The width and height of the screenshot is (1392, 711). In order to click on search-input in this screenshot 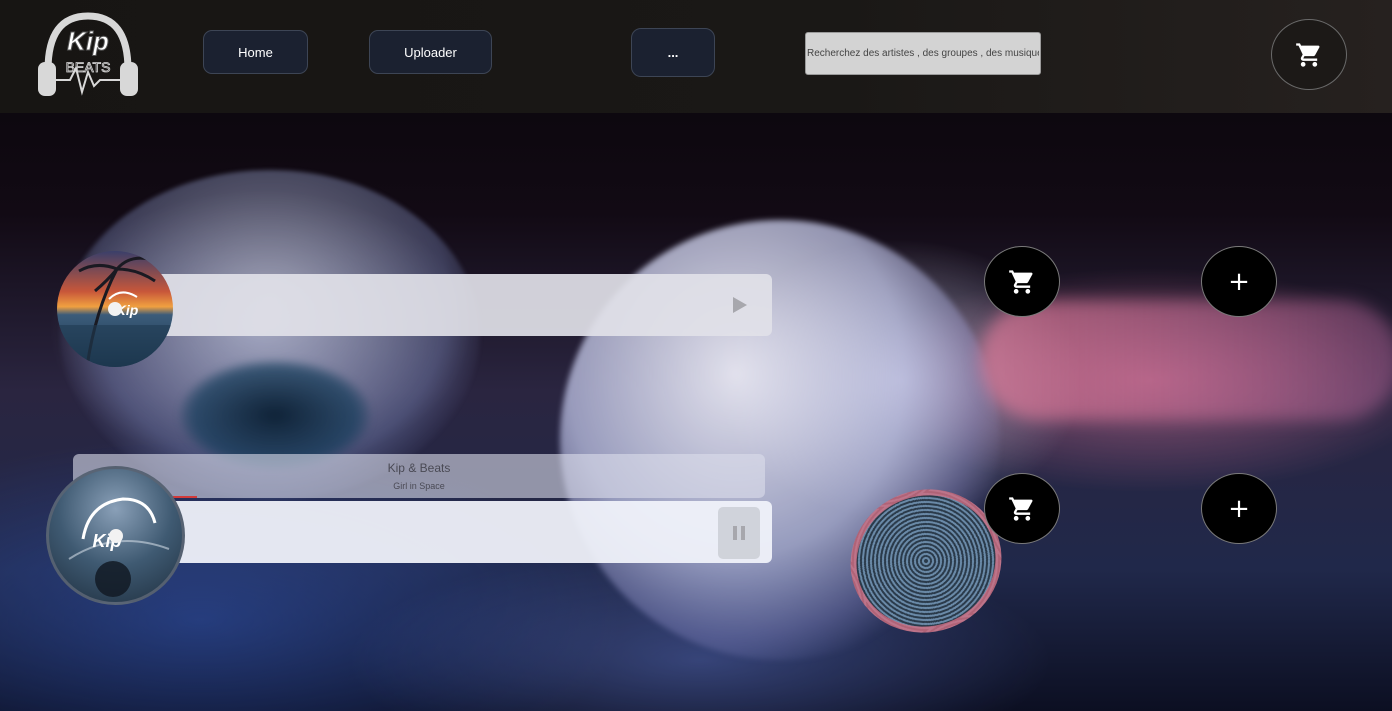, I will do `click(923, 53)`.